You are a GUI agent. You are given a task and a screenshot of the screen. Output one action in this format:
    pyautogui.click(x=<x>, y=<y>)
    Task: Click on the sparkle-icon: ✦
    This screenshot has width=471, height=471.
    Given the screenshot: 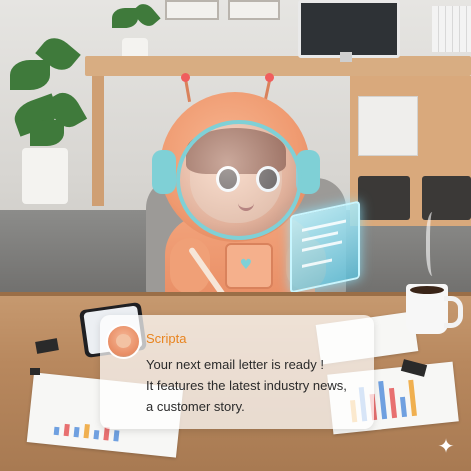 What is the action you would take?
    pyautogui.click(x=446, y=446)
    